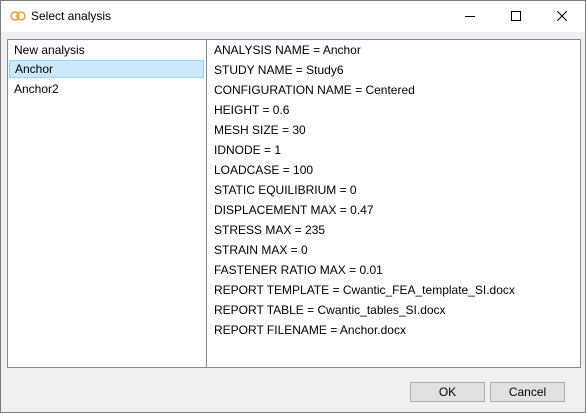 The height and width of the screenshot is (413, 586). What do you see at coordinates (106, 89) in the screenshot?
I see `list-item-anchor2: Anchor2` at bounding box center [106, 89].